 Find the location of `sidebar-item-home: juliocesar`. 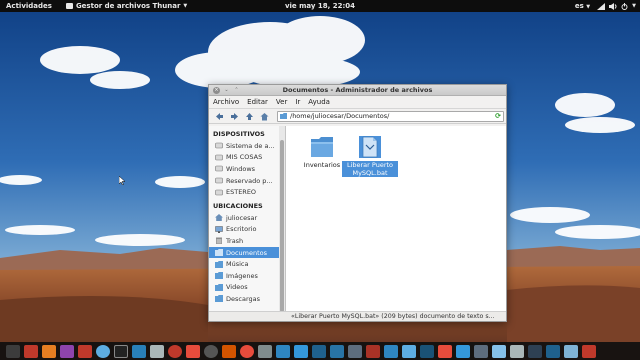

sidebar-item-home: juliocesar is located at coordinates (244, 218).